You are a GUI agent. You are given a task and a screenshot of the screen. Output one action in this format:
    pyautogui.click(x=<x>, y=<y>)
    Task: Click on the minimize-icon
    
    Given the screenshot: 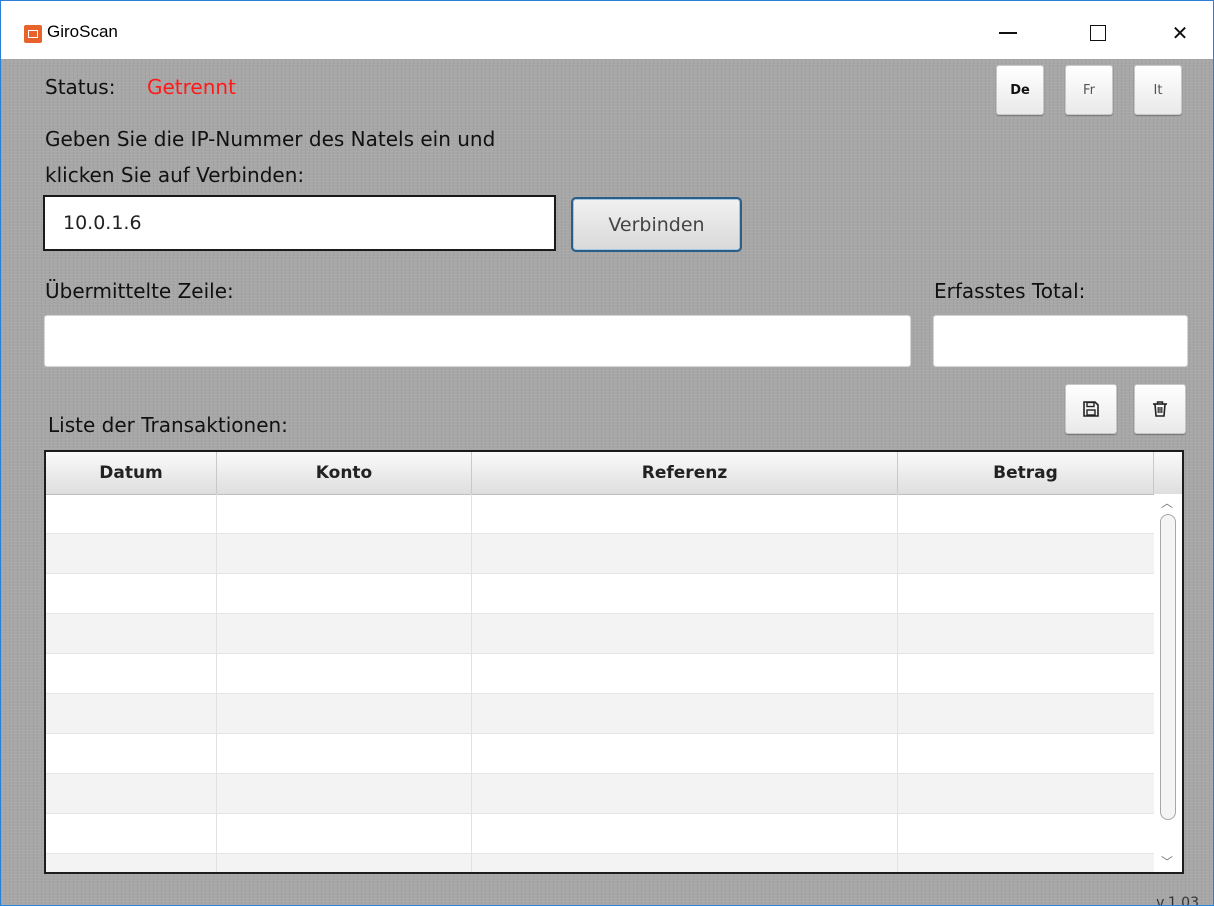 What is the action you would take?
    pyautogui.click(x=1008, y=33)
    